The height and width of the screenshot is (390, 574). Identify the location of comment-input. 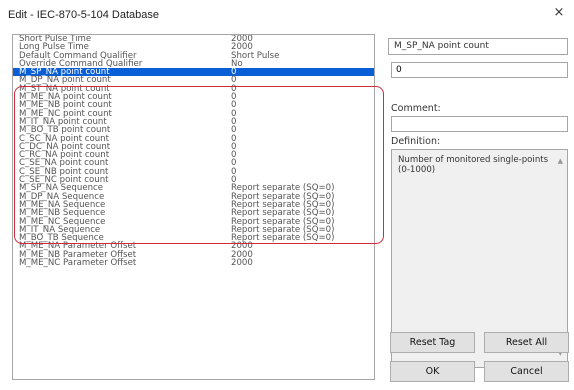
(479, 124).